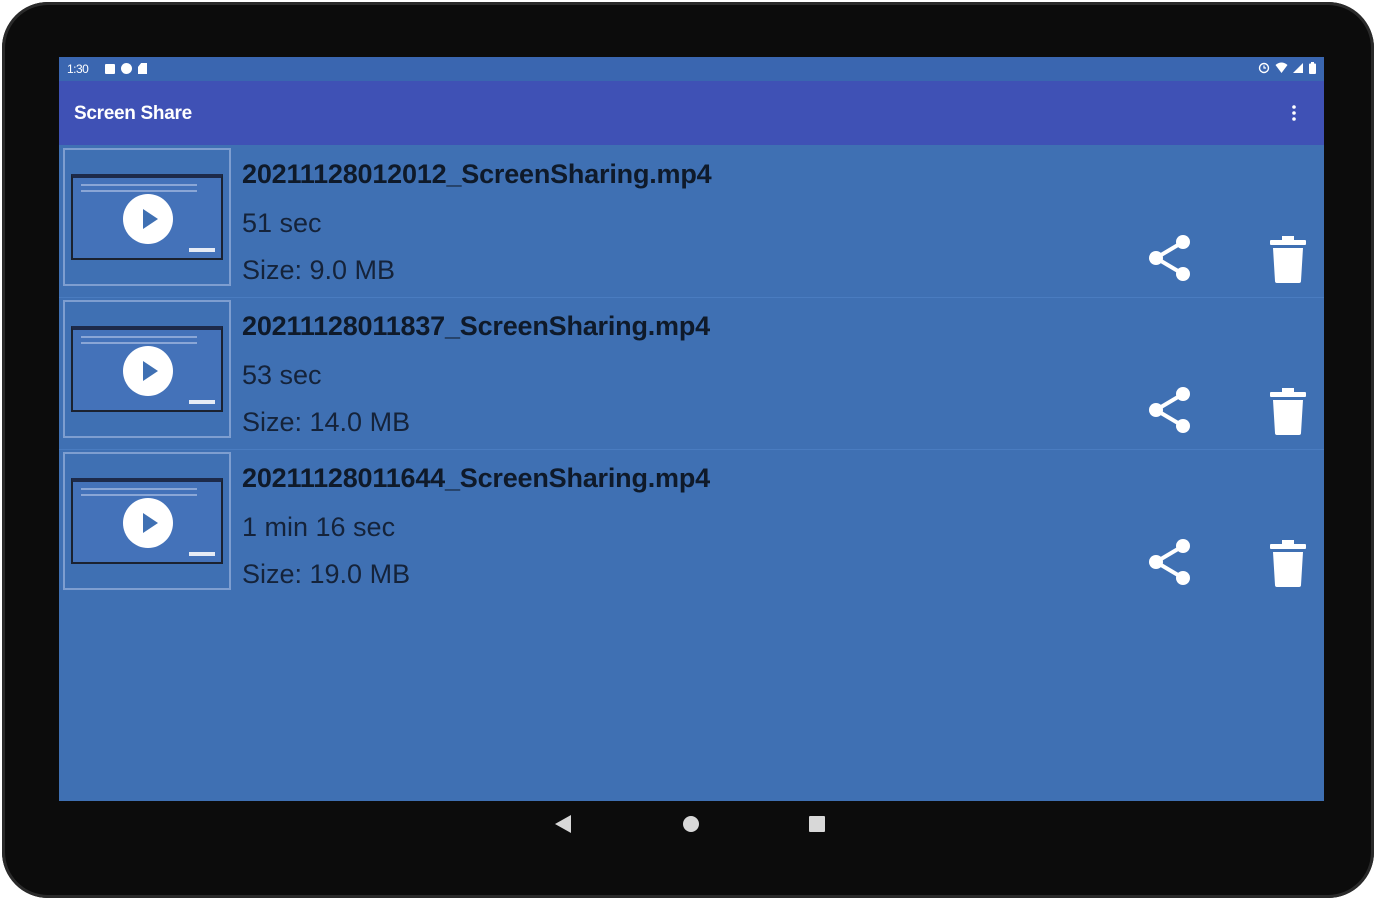  I want to click on file-name: 20211128011644_ScreenSharing.mp4, so click(476, 478).